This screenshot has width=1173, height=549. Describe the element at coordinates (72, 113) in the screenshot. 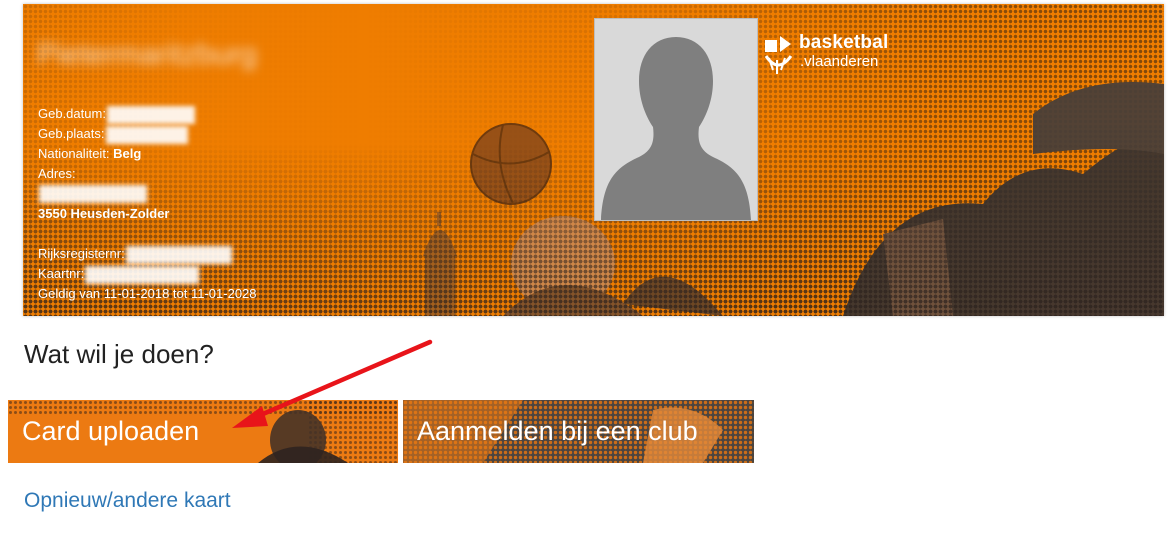

I see `birthdate-label: Geb.datum:` at that location.